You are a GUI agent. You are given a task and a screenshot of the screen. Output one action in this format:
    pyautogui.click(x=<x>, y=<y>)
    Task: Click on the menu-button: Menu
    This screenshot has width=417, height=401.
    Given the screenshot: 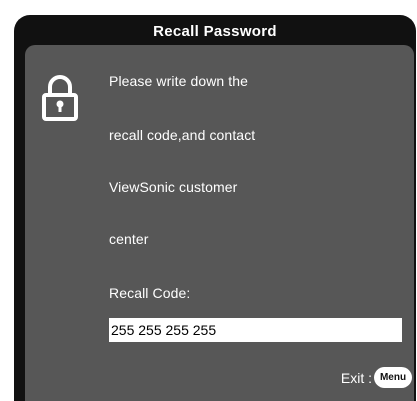 What is the action you would take?
    pyautogui.click(x=393, y=377)
    